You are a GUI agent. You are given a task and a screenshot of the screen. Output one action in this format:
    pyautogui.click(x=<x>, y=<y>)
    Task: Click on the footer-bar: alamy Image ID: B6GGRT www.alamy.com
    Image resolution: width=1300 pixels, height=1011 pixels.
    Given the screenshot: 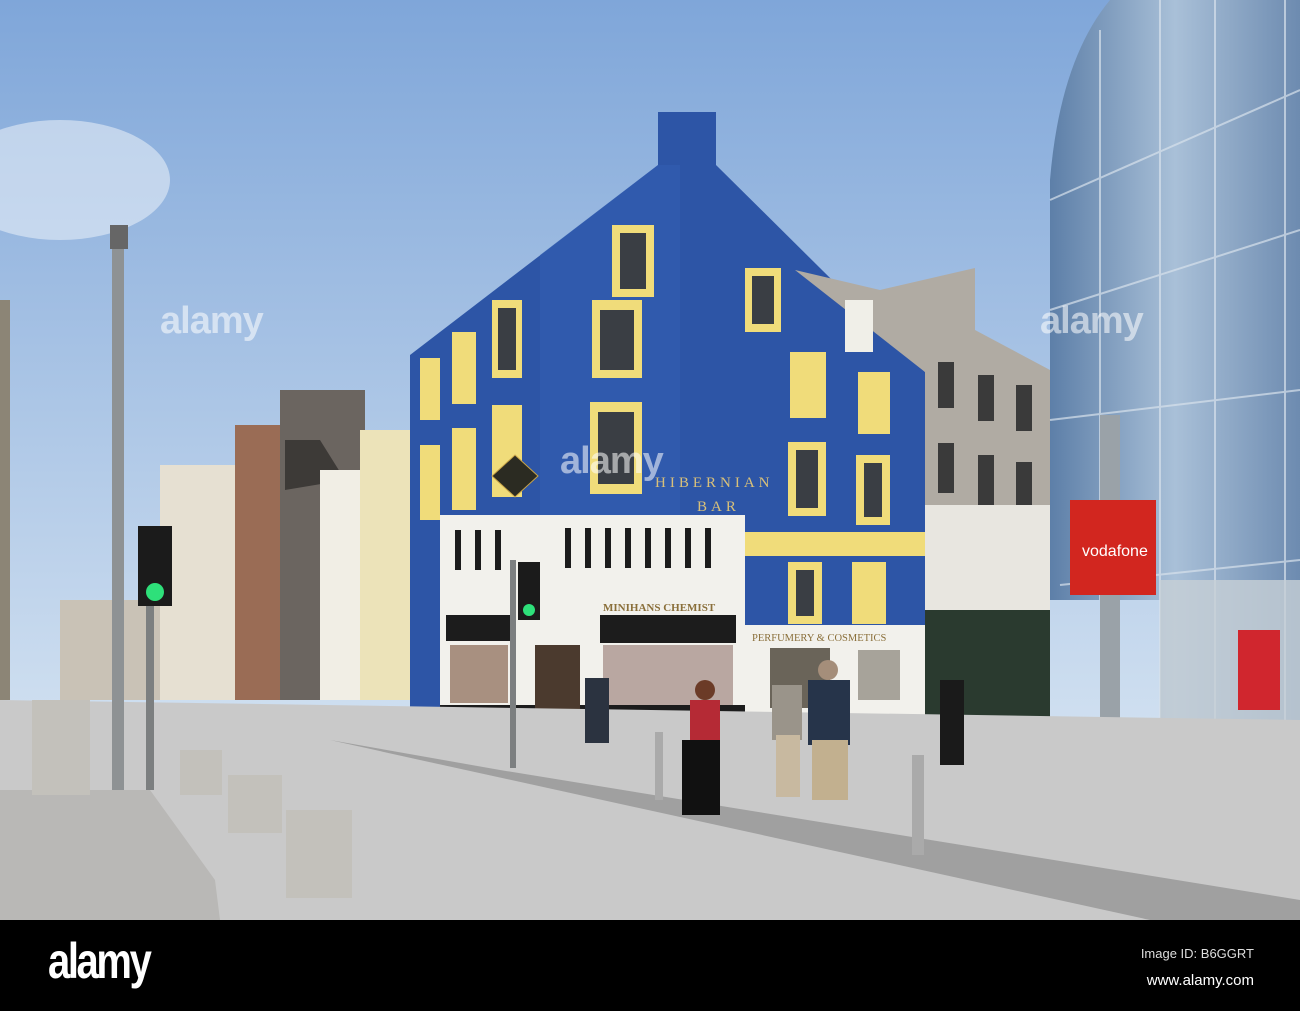 What is the action you would take?
    pyautogui.click(x=650, y=965)
    